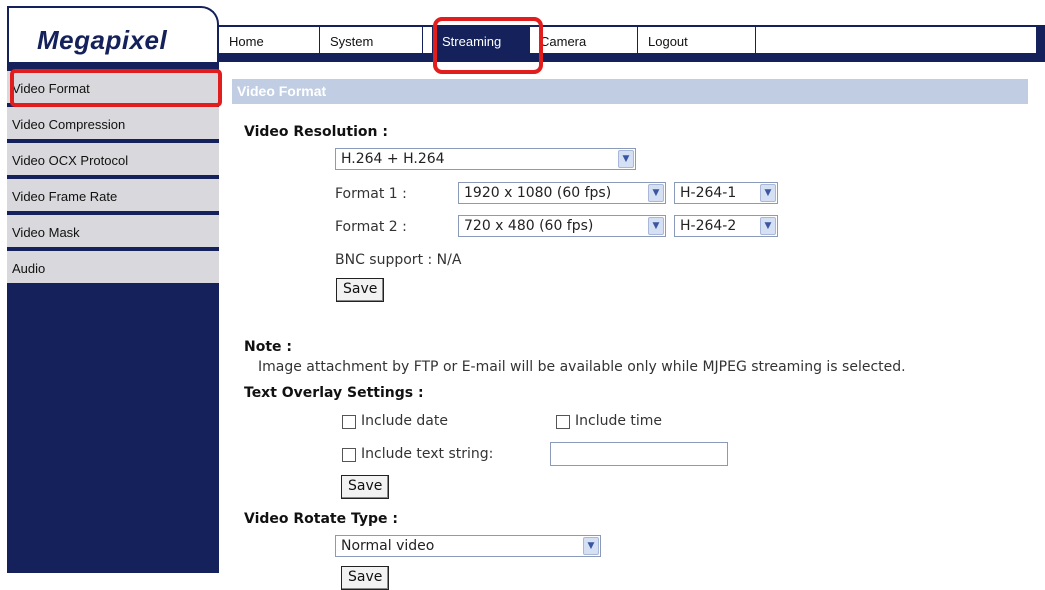  What do you see at coordinates (584, 40) in the screenshot?
I see `tab-camera: Camera` at bounding box center [584, 40].